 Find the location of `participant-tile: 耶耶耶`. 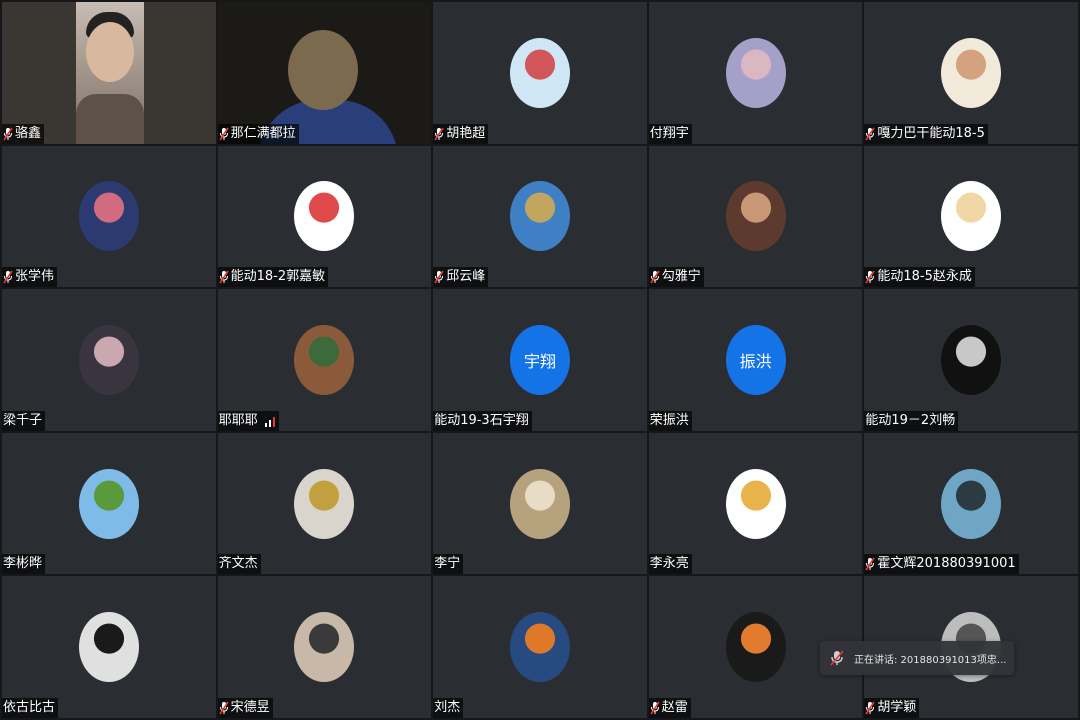

participant-tile: 耶耶耶 is located at coordinates (324, 360).